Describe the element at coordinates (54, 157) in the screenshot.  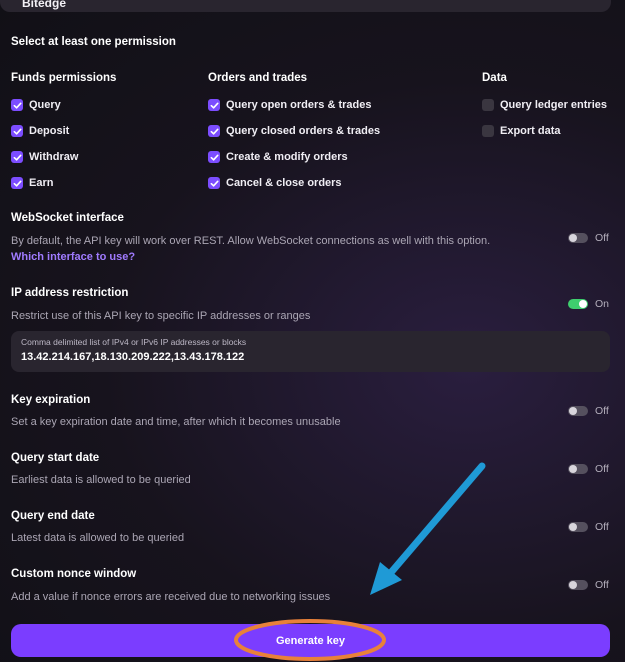
I see `perm-label: Withdraw` at that location.